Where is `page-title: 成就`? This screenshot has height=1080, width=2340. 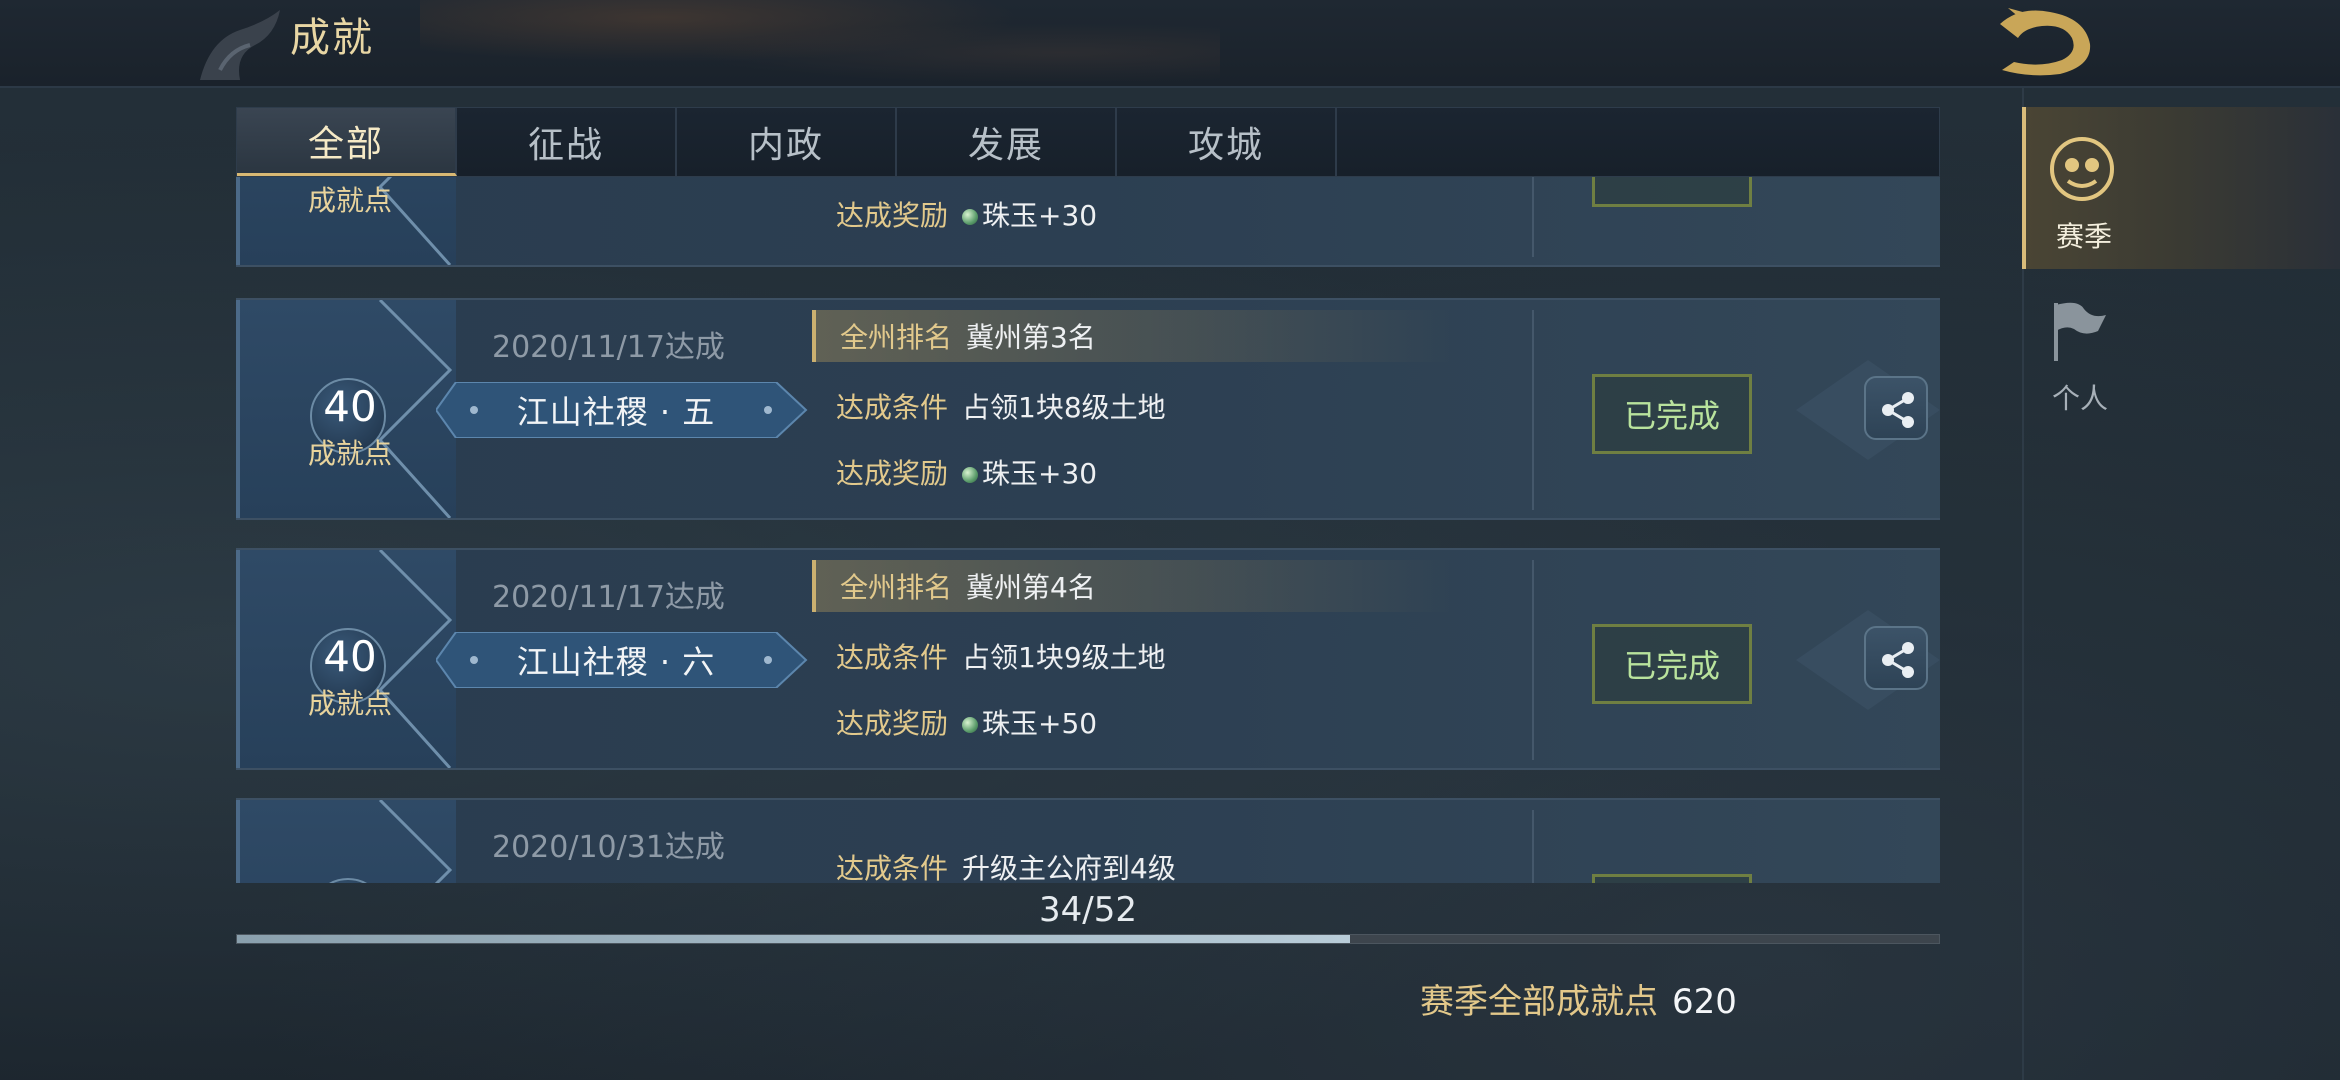
page-title: 成就 is located at coordinates (332, 38).